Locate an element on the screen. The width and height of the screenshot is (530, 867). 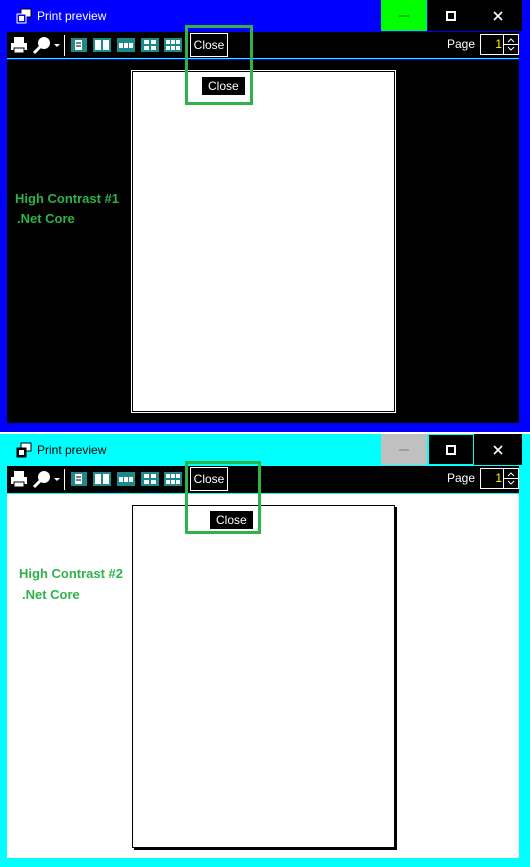
toolbar-divider is located at coordinates (263, 58).